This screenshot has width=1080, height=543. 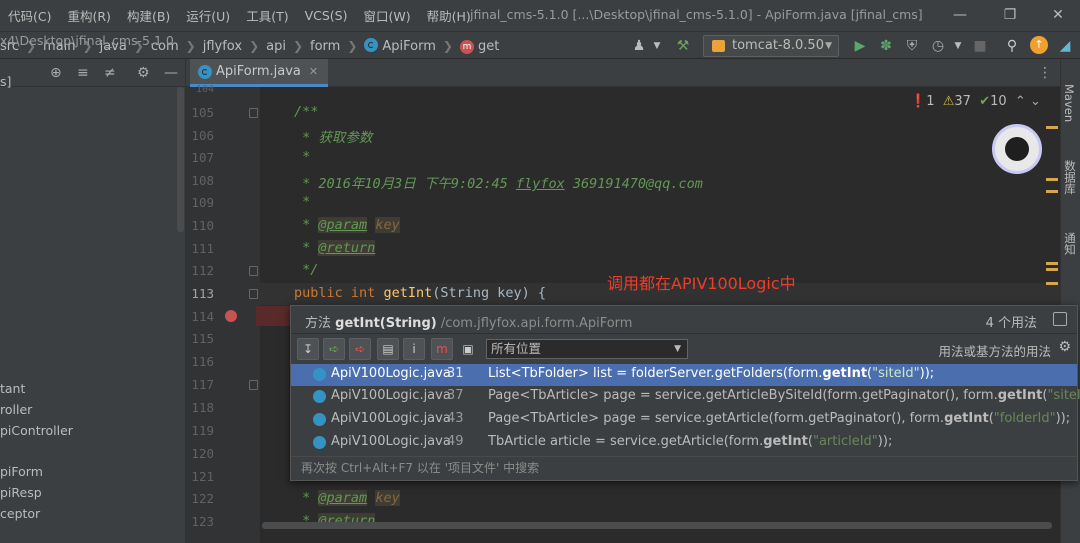 What do you see at coordinates (386, 15) in the screenshot?
I see `menu-window: 窗口(W)` at bounding box center [386, 15].